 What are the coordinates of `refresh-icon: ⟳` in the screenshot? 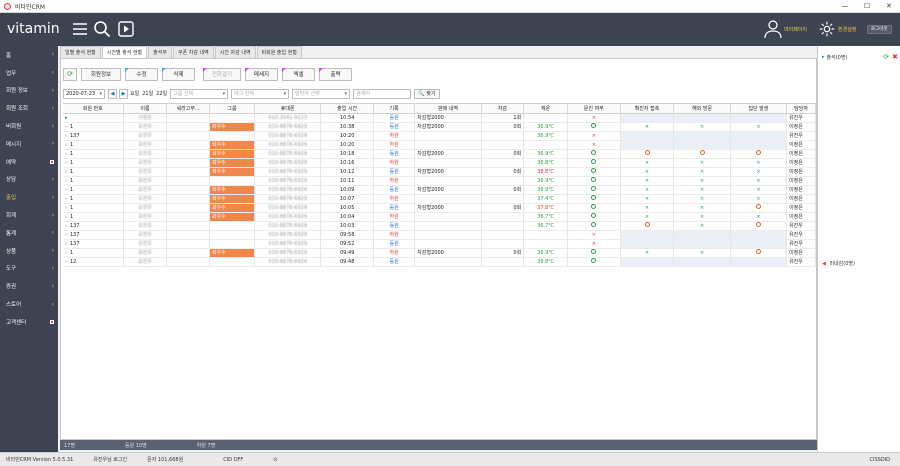 It's located at (886, 57).